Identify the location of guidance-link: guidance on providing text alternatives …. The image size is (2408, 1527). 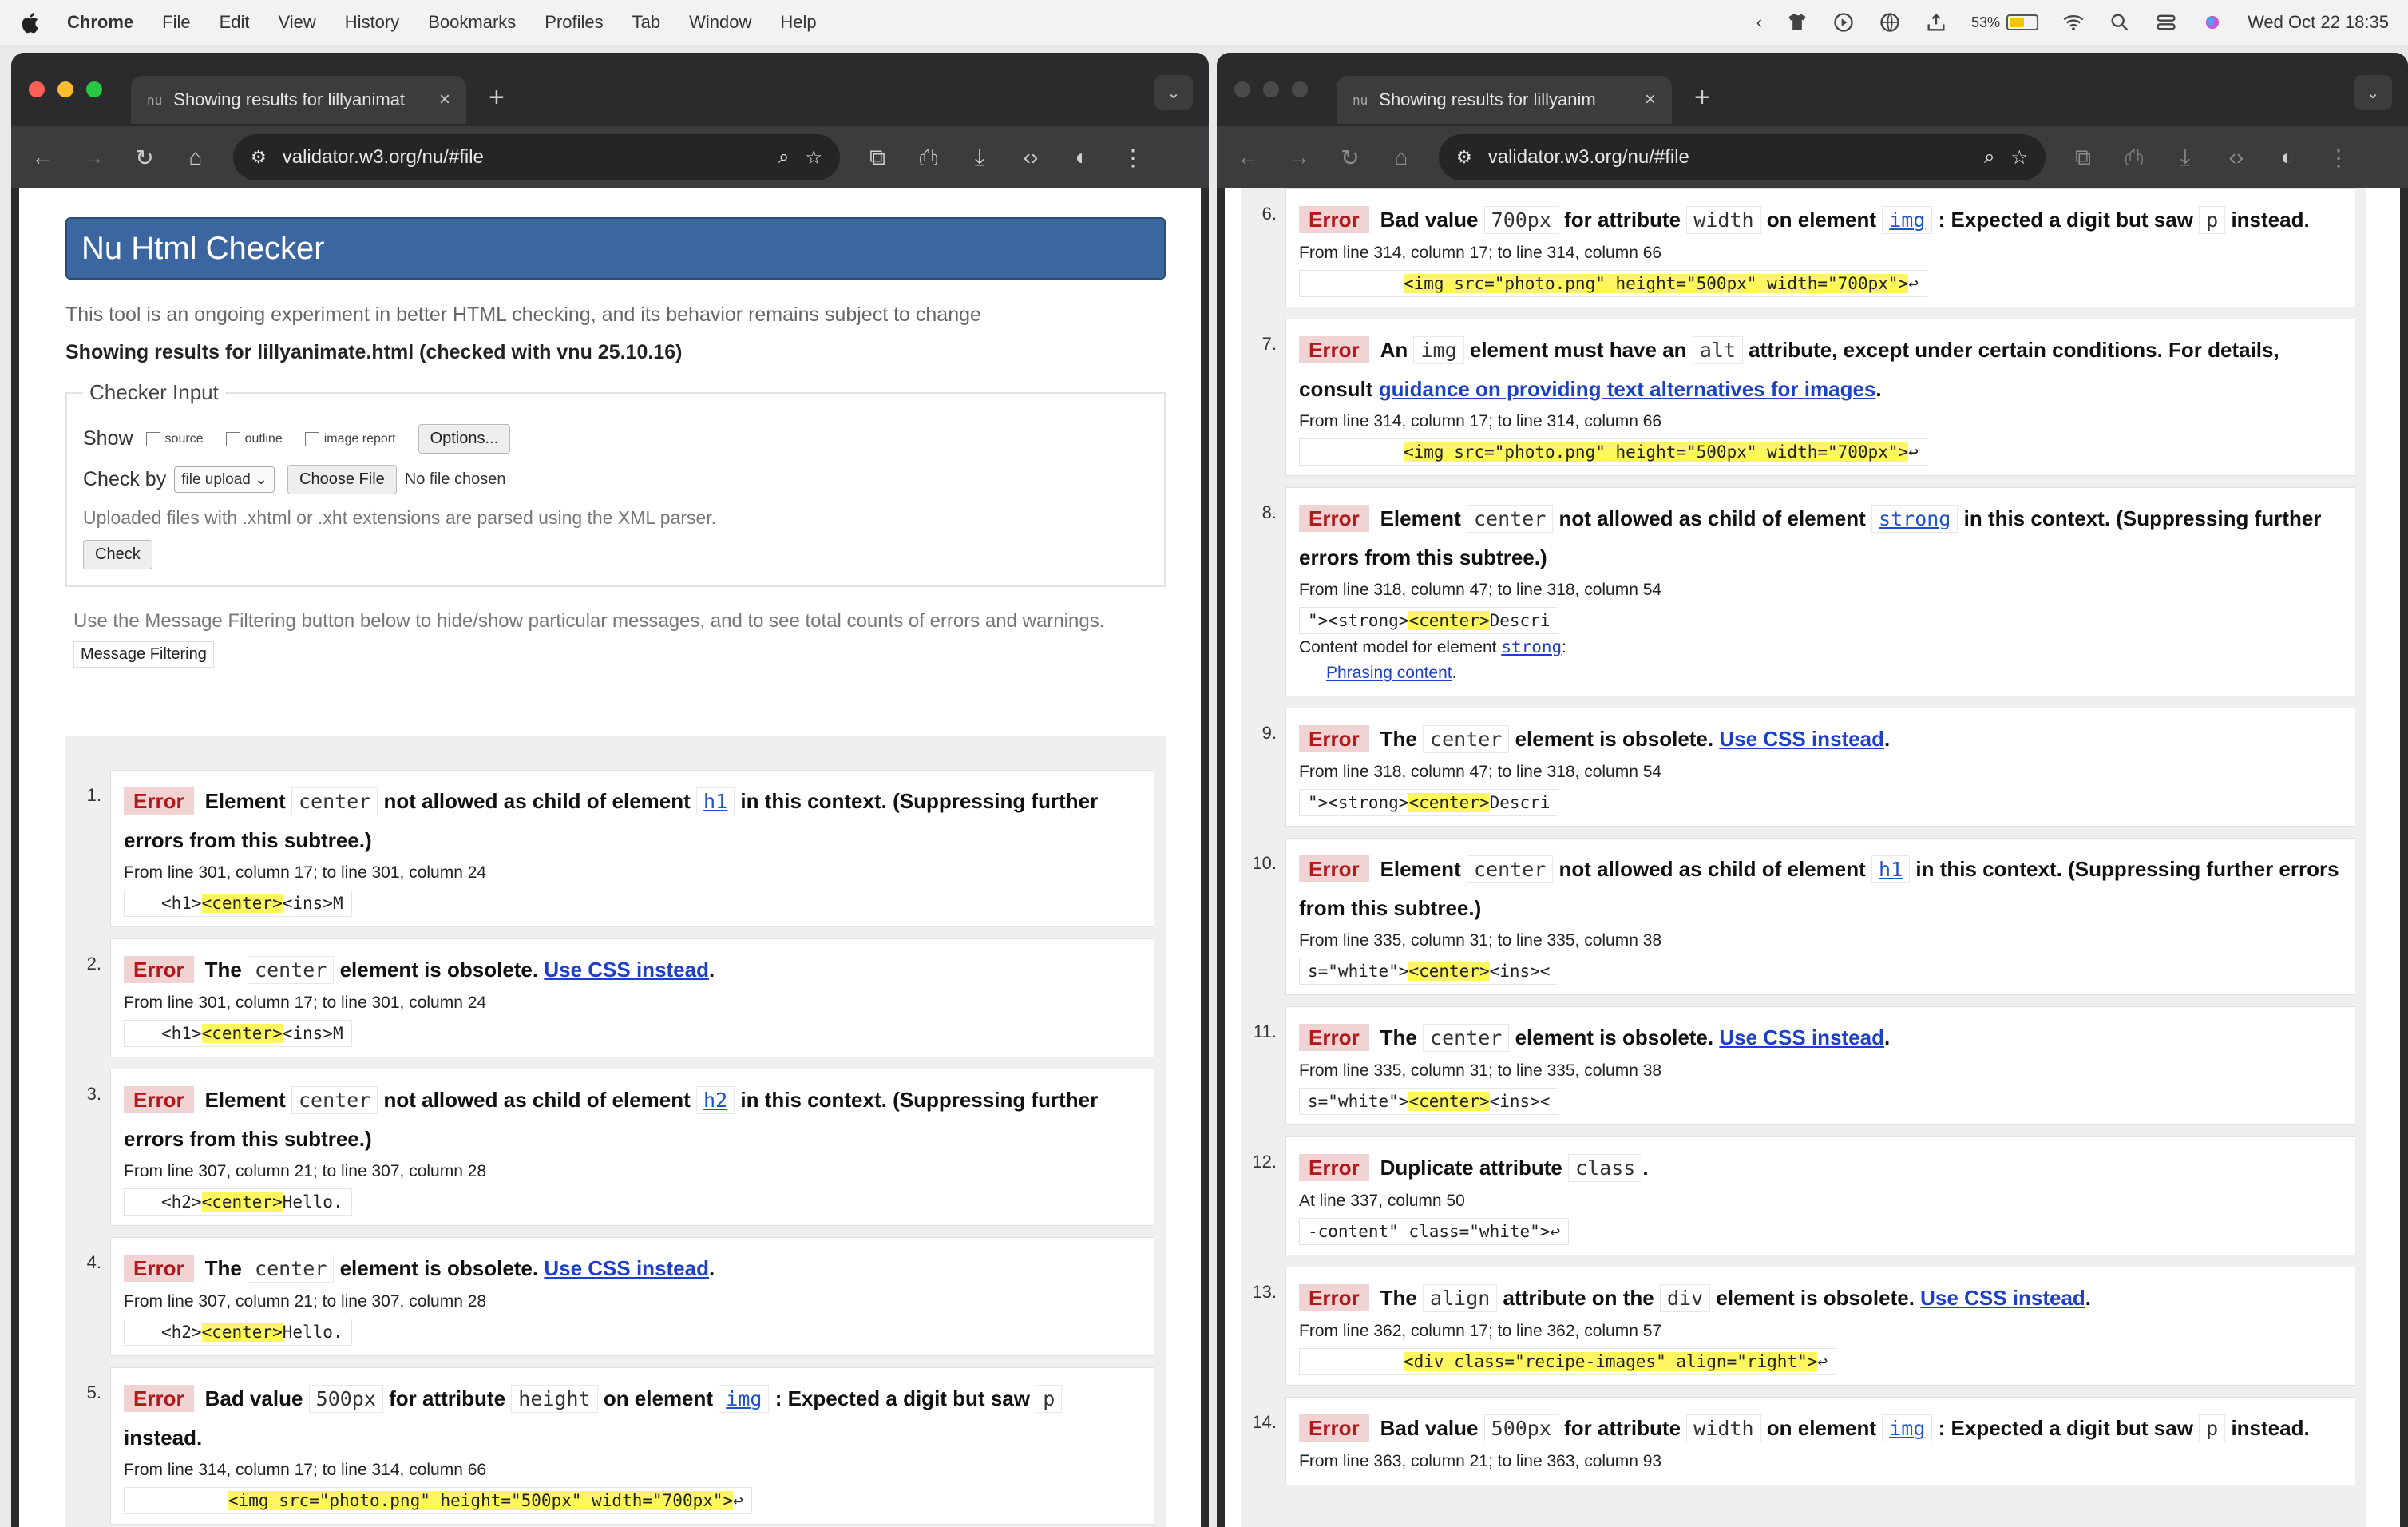
(1628, 389).